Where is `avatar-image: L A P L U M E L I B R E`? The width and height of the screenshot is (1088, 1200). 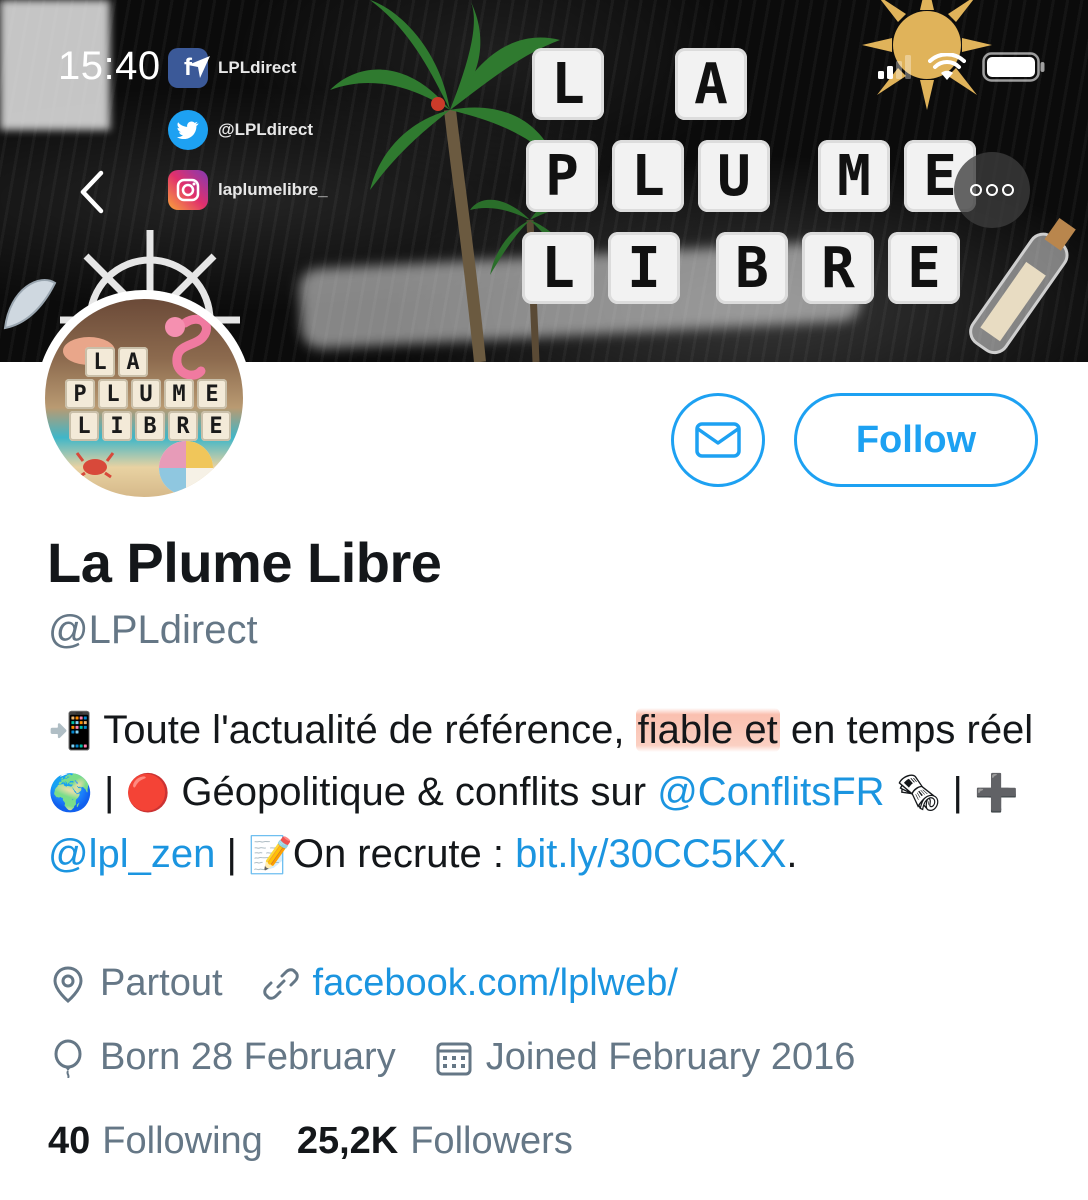
avatar-image: L A P L U M E L I B R E is located at coordinates (144, 398).